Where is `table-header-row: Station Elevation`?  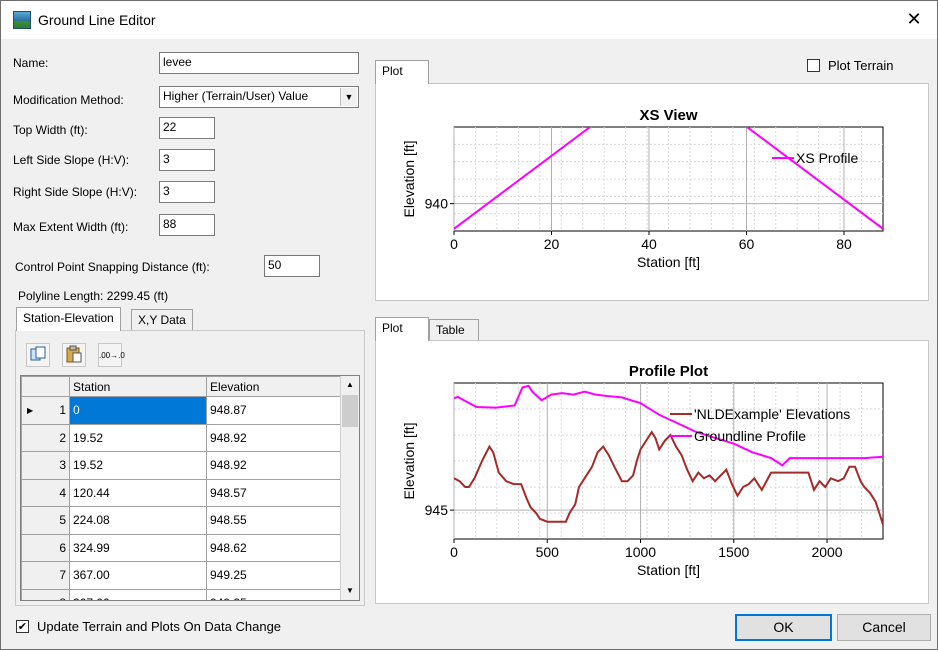
table-header-row: Station Elevation is located at coordinates (181, 386).